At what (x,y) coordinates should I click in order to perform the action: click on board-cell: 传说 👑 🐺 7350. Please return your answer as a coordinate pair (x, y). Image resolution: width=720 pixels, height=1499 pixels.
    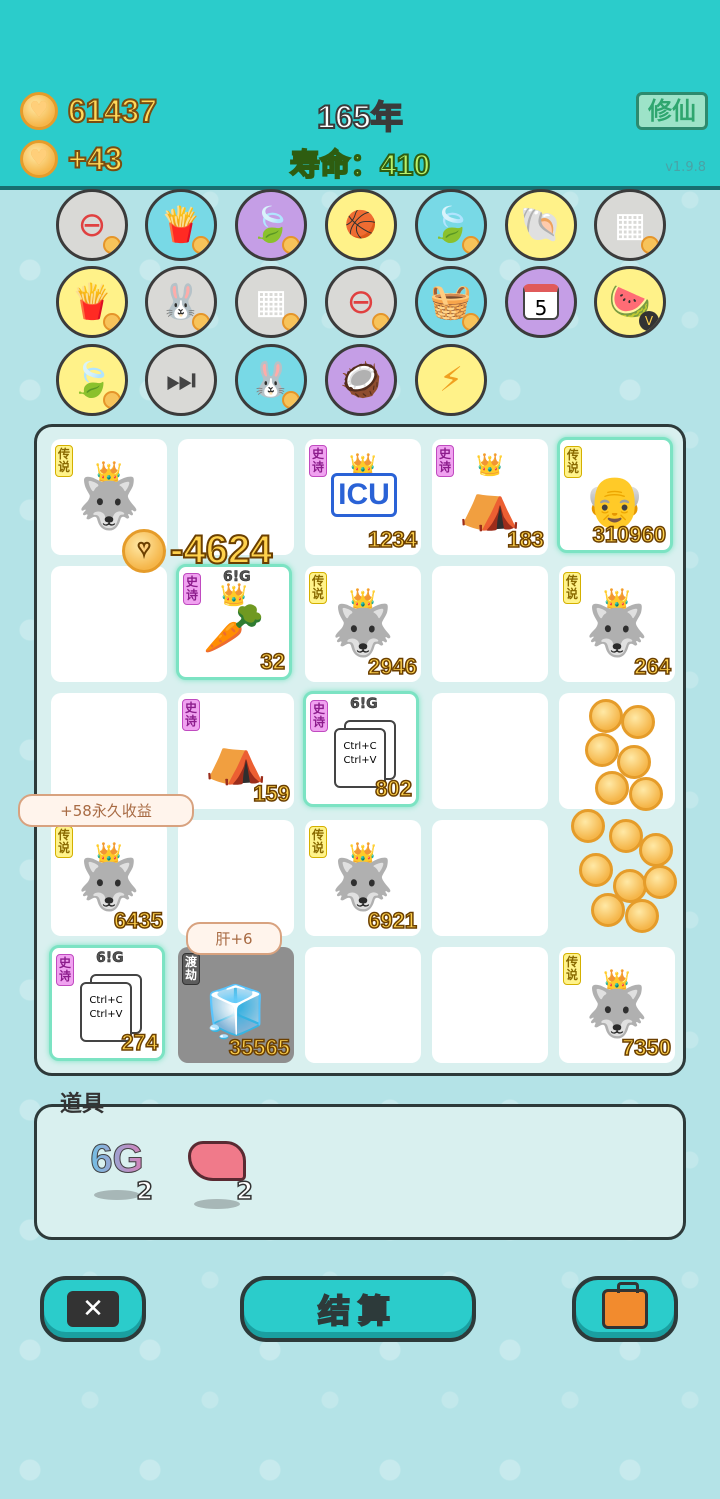
    Looking at the image, I should click on (617, 1005).